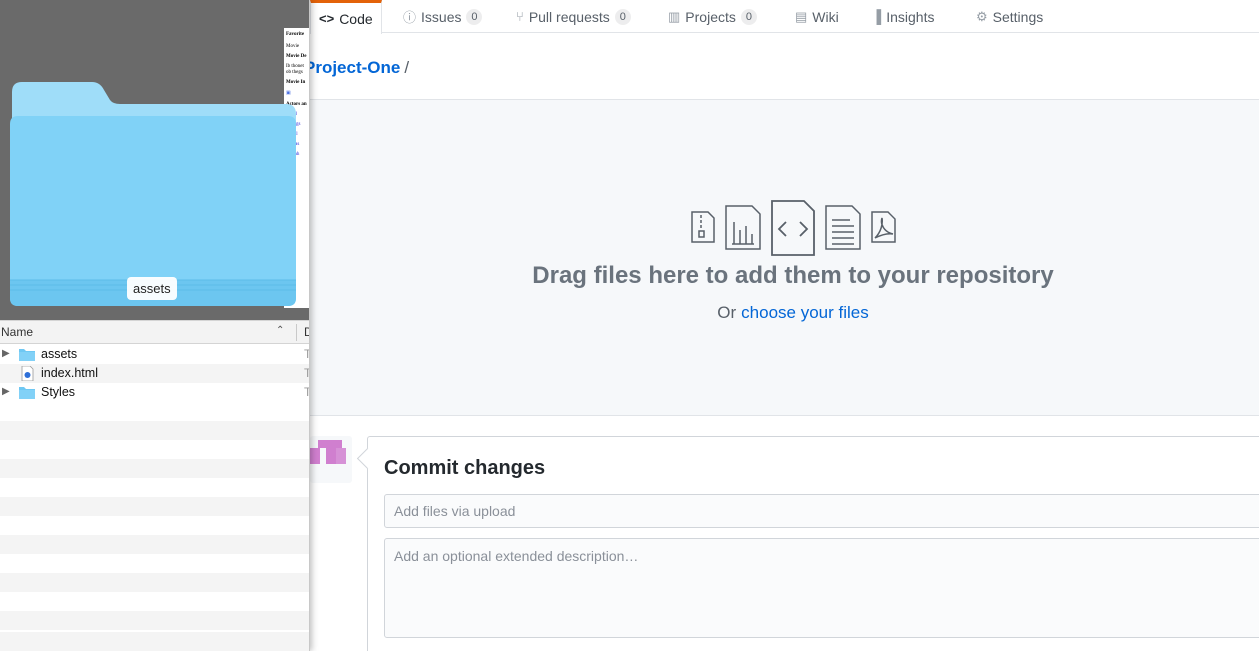  What do you see at coordinates (821, 588) in the screenshot?
I see `commit-description-input` at bounding box center [821, 588].